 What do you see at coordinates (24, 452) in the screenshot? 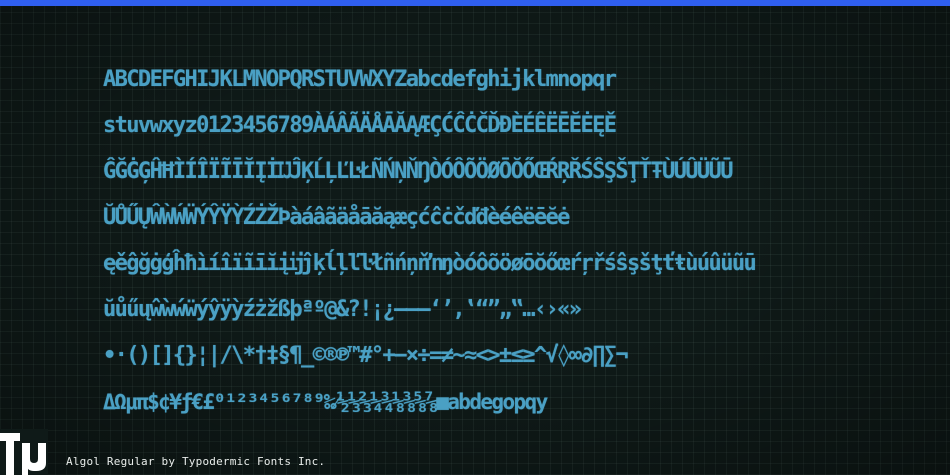
I see `typodermic-logo-icon` at bounding box center [24, 452].